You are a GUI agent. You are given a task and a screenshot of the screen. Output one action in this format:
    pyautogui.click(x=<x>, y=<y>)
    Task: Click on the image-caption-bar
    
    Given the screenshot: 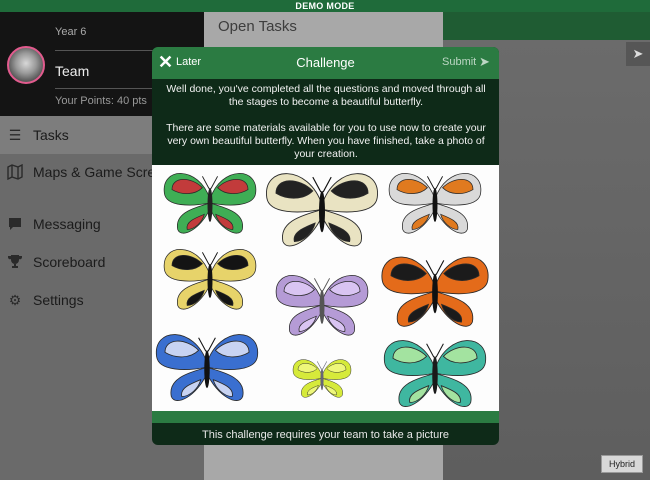 What is the action you would take?
    pyautogui.click(x=325, y=417)
    